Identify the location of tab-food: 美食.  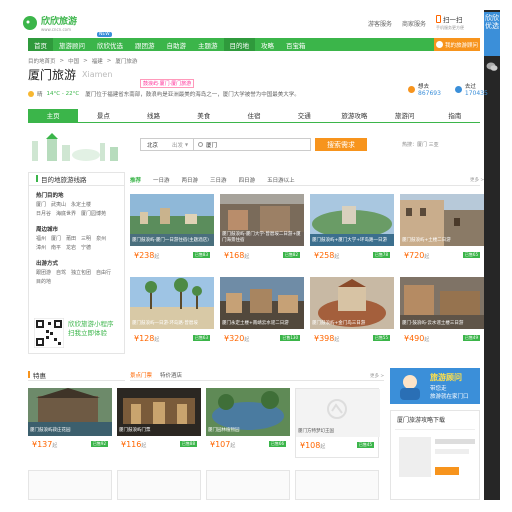
(204, 116).